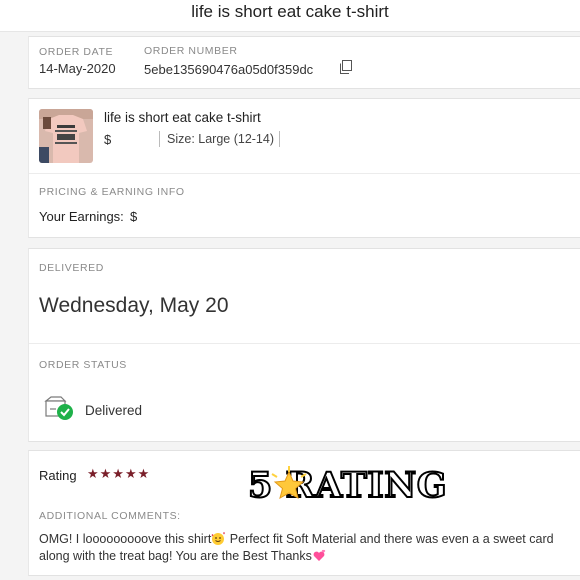  What do you see at coordinates (125, 539) in the screenshot?
I see `comment-text-part1: OMG! I looooooooove this shirt` at bounding box center [125, 539].